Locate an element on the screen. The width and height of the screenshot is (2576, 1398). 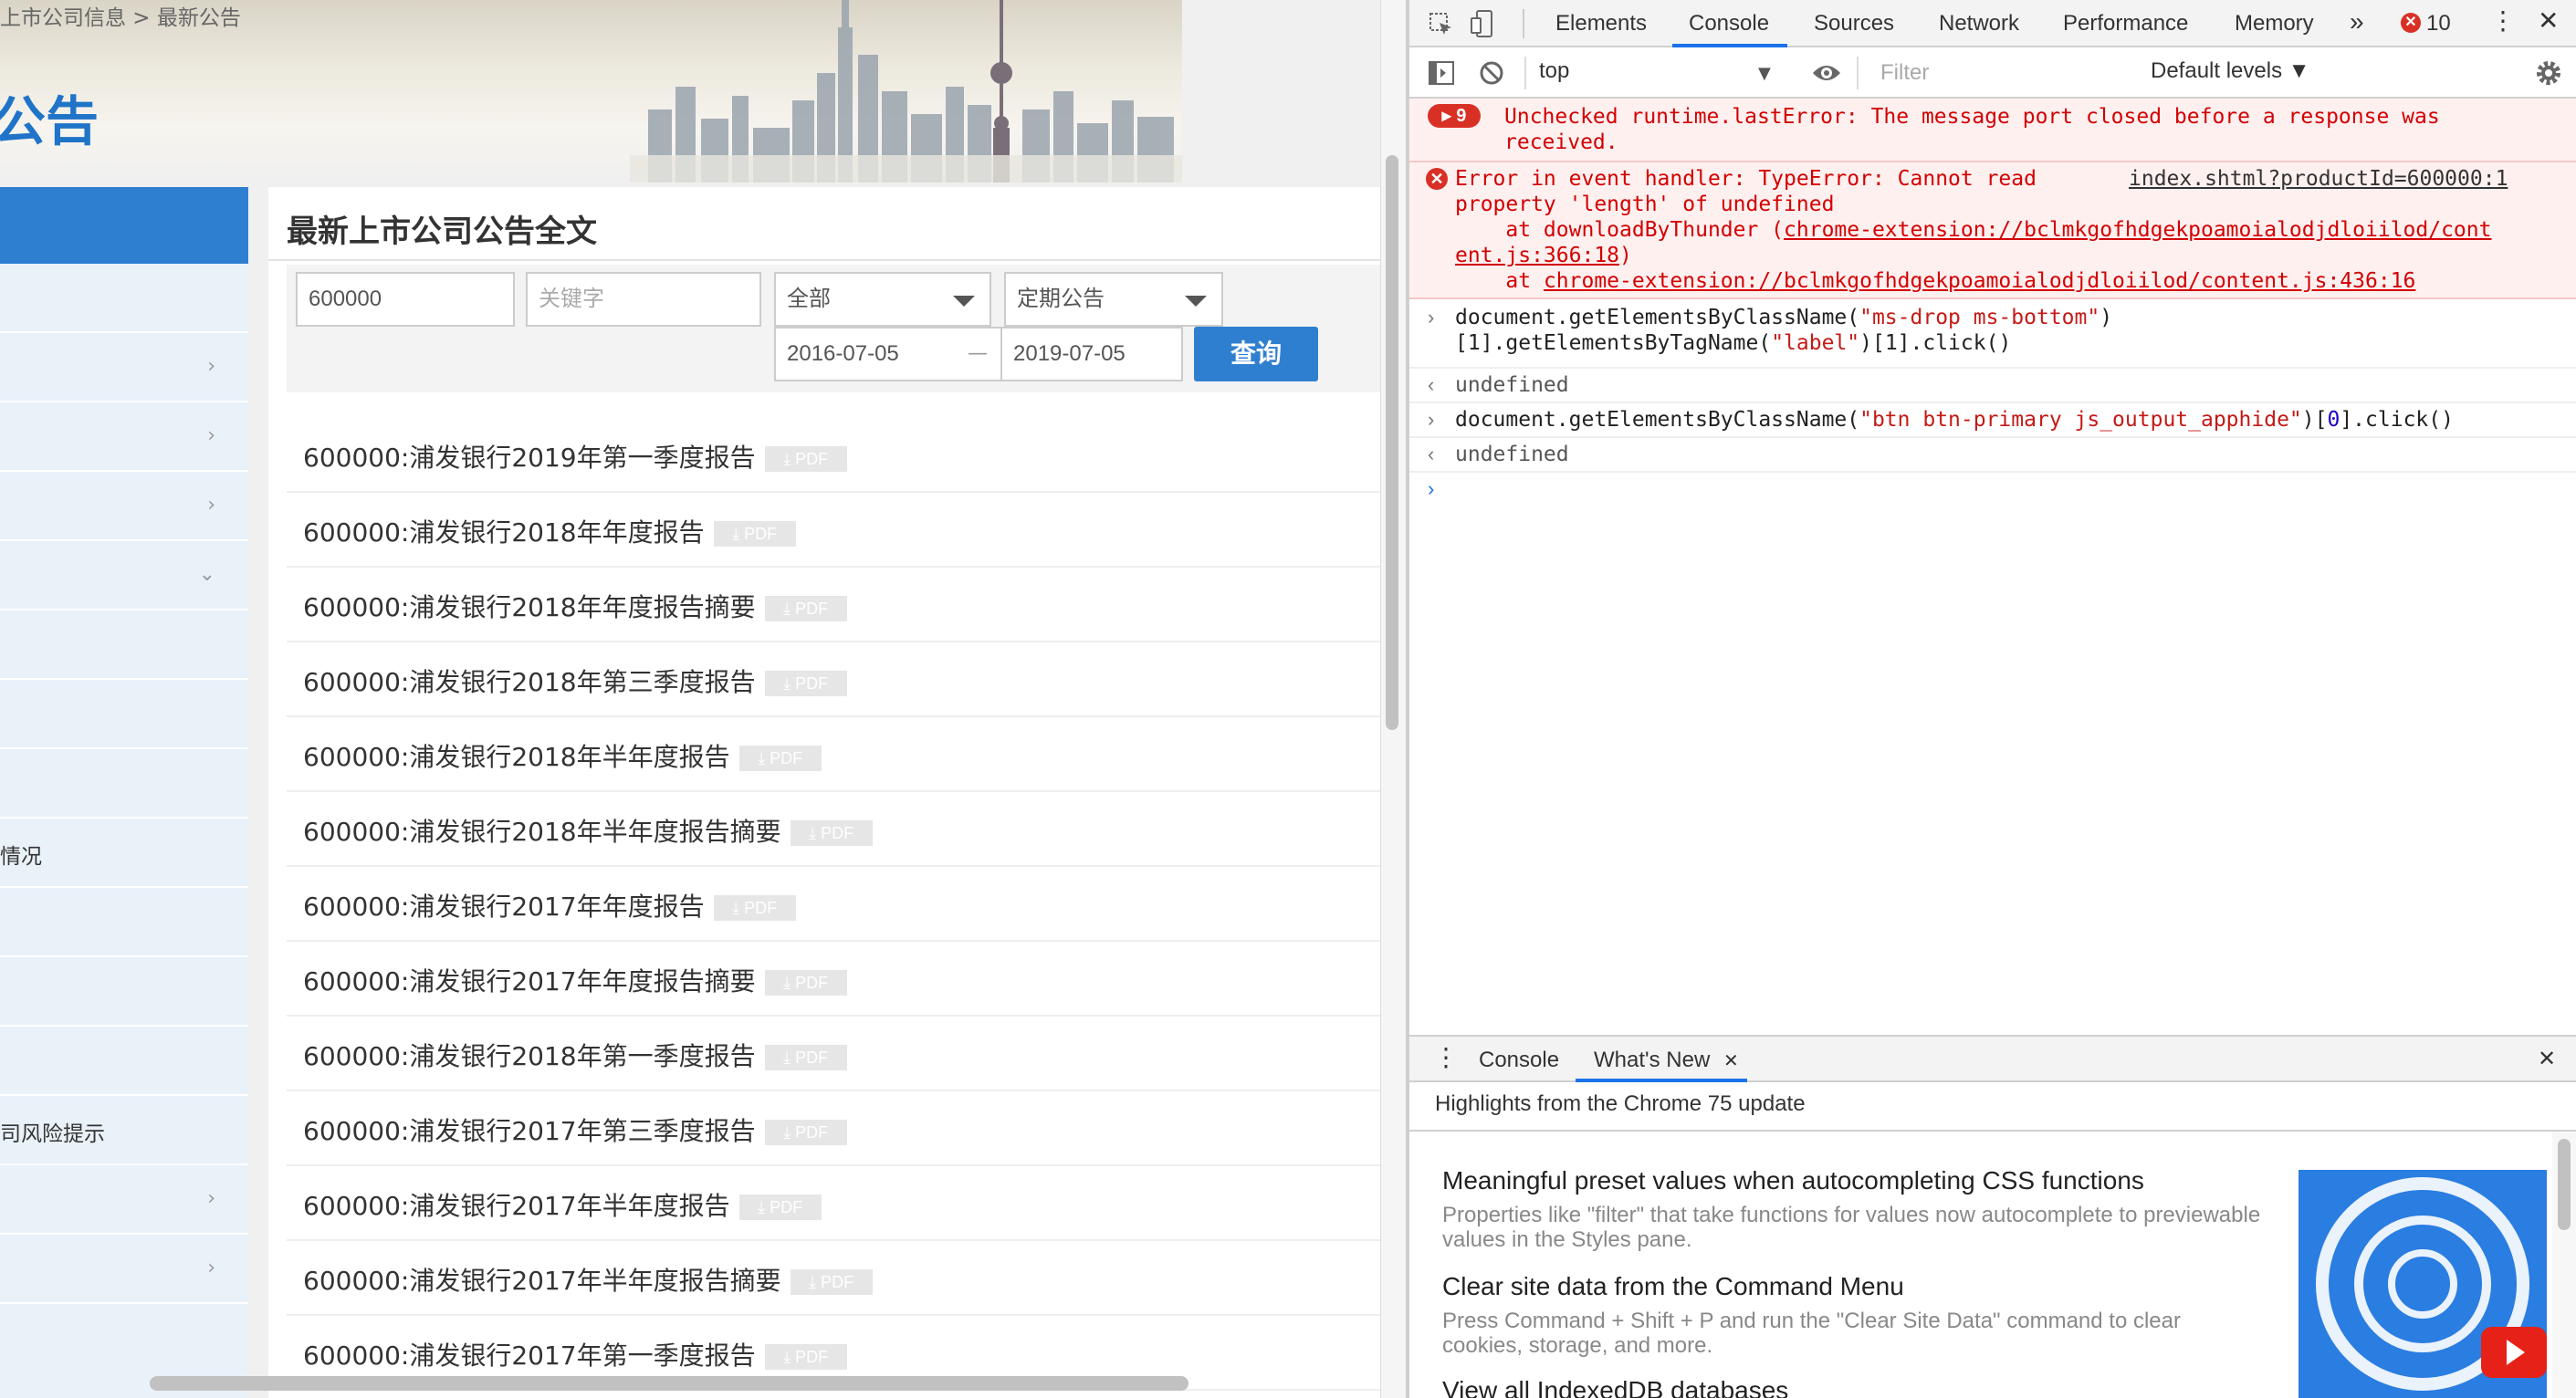
context-select: top is located at coordinates (1554, 71).